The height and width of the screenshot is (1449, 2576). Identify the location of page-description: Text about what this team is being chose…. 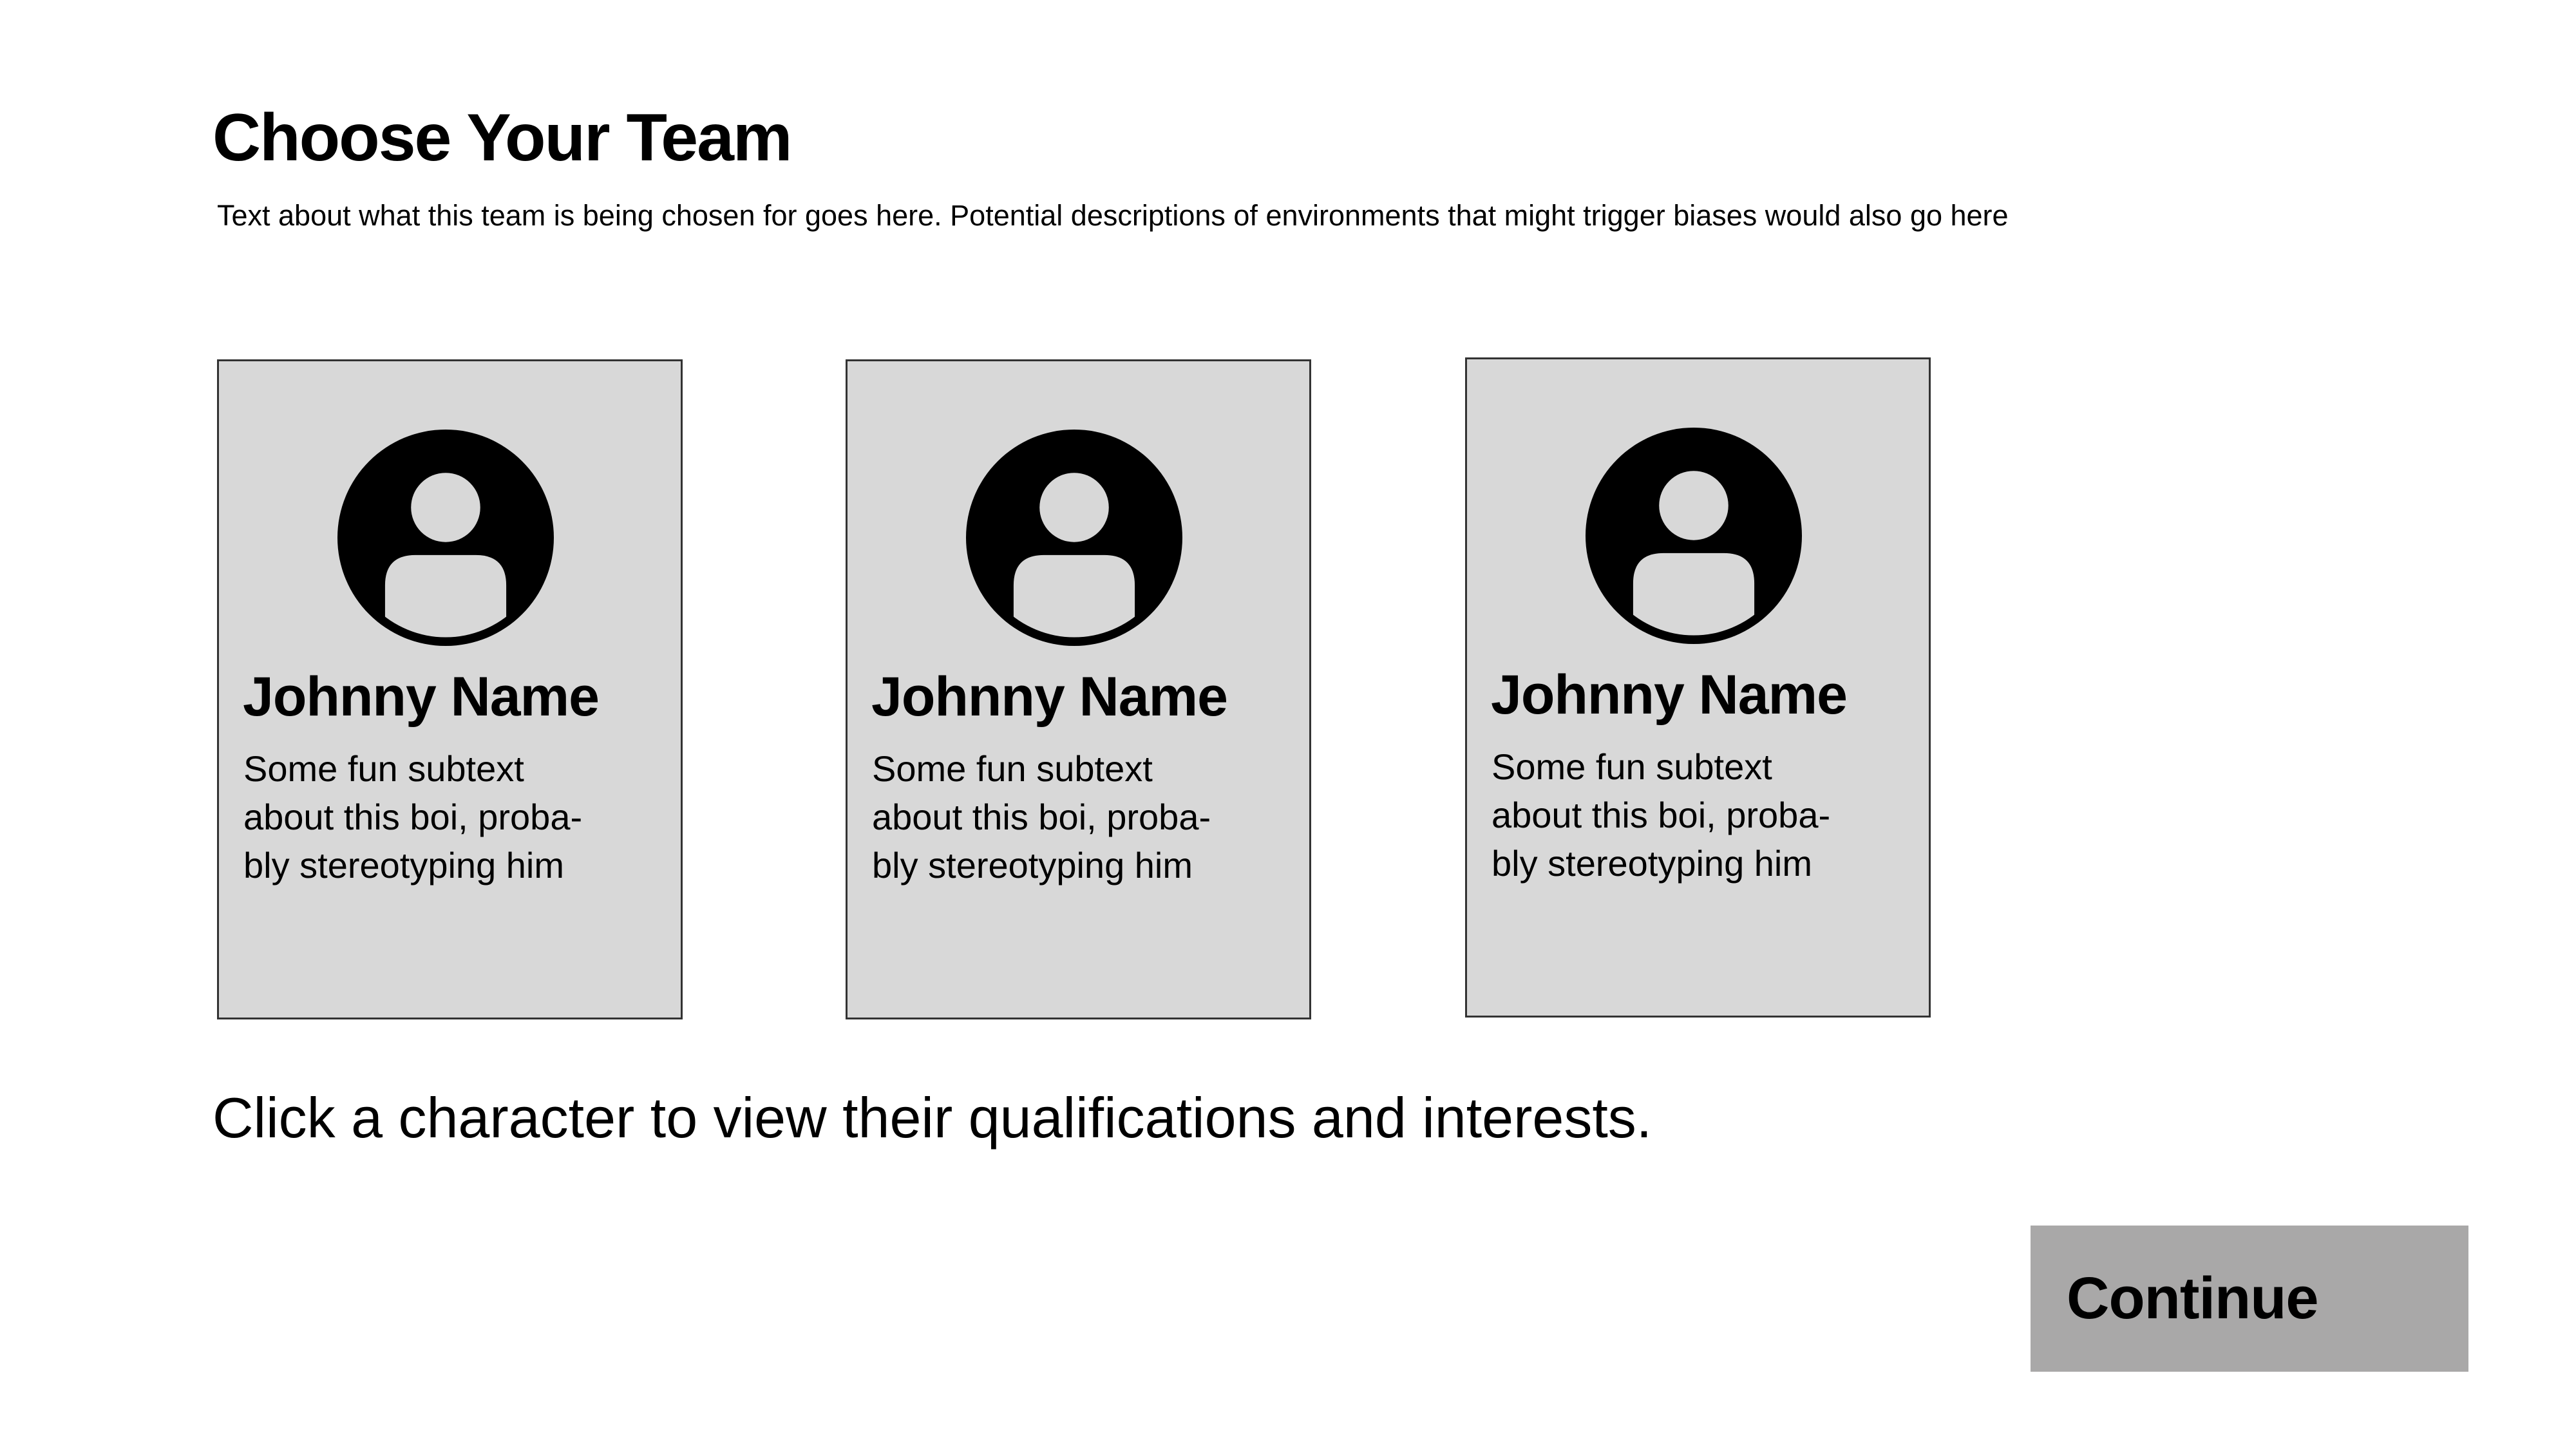
(1113, 215).